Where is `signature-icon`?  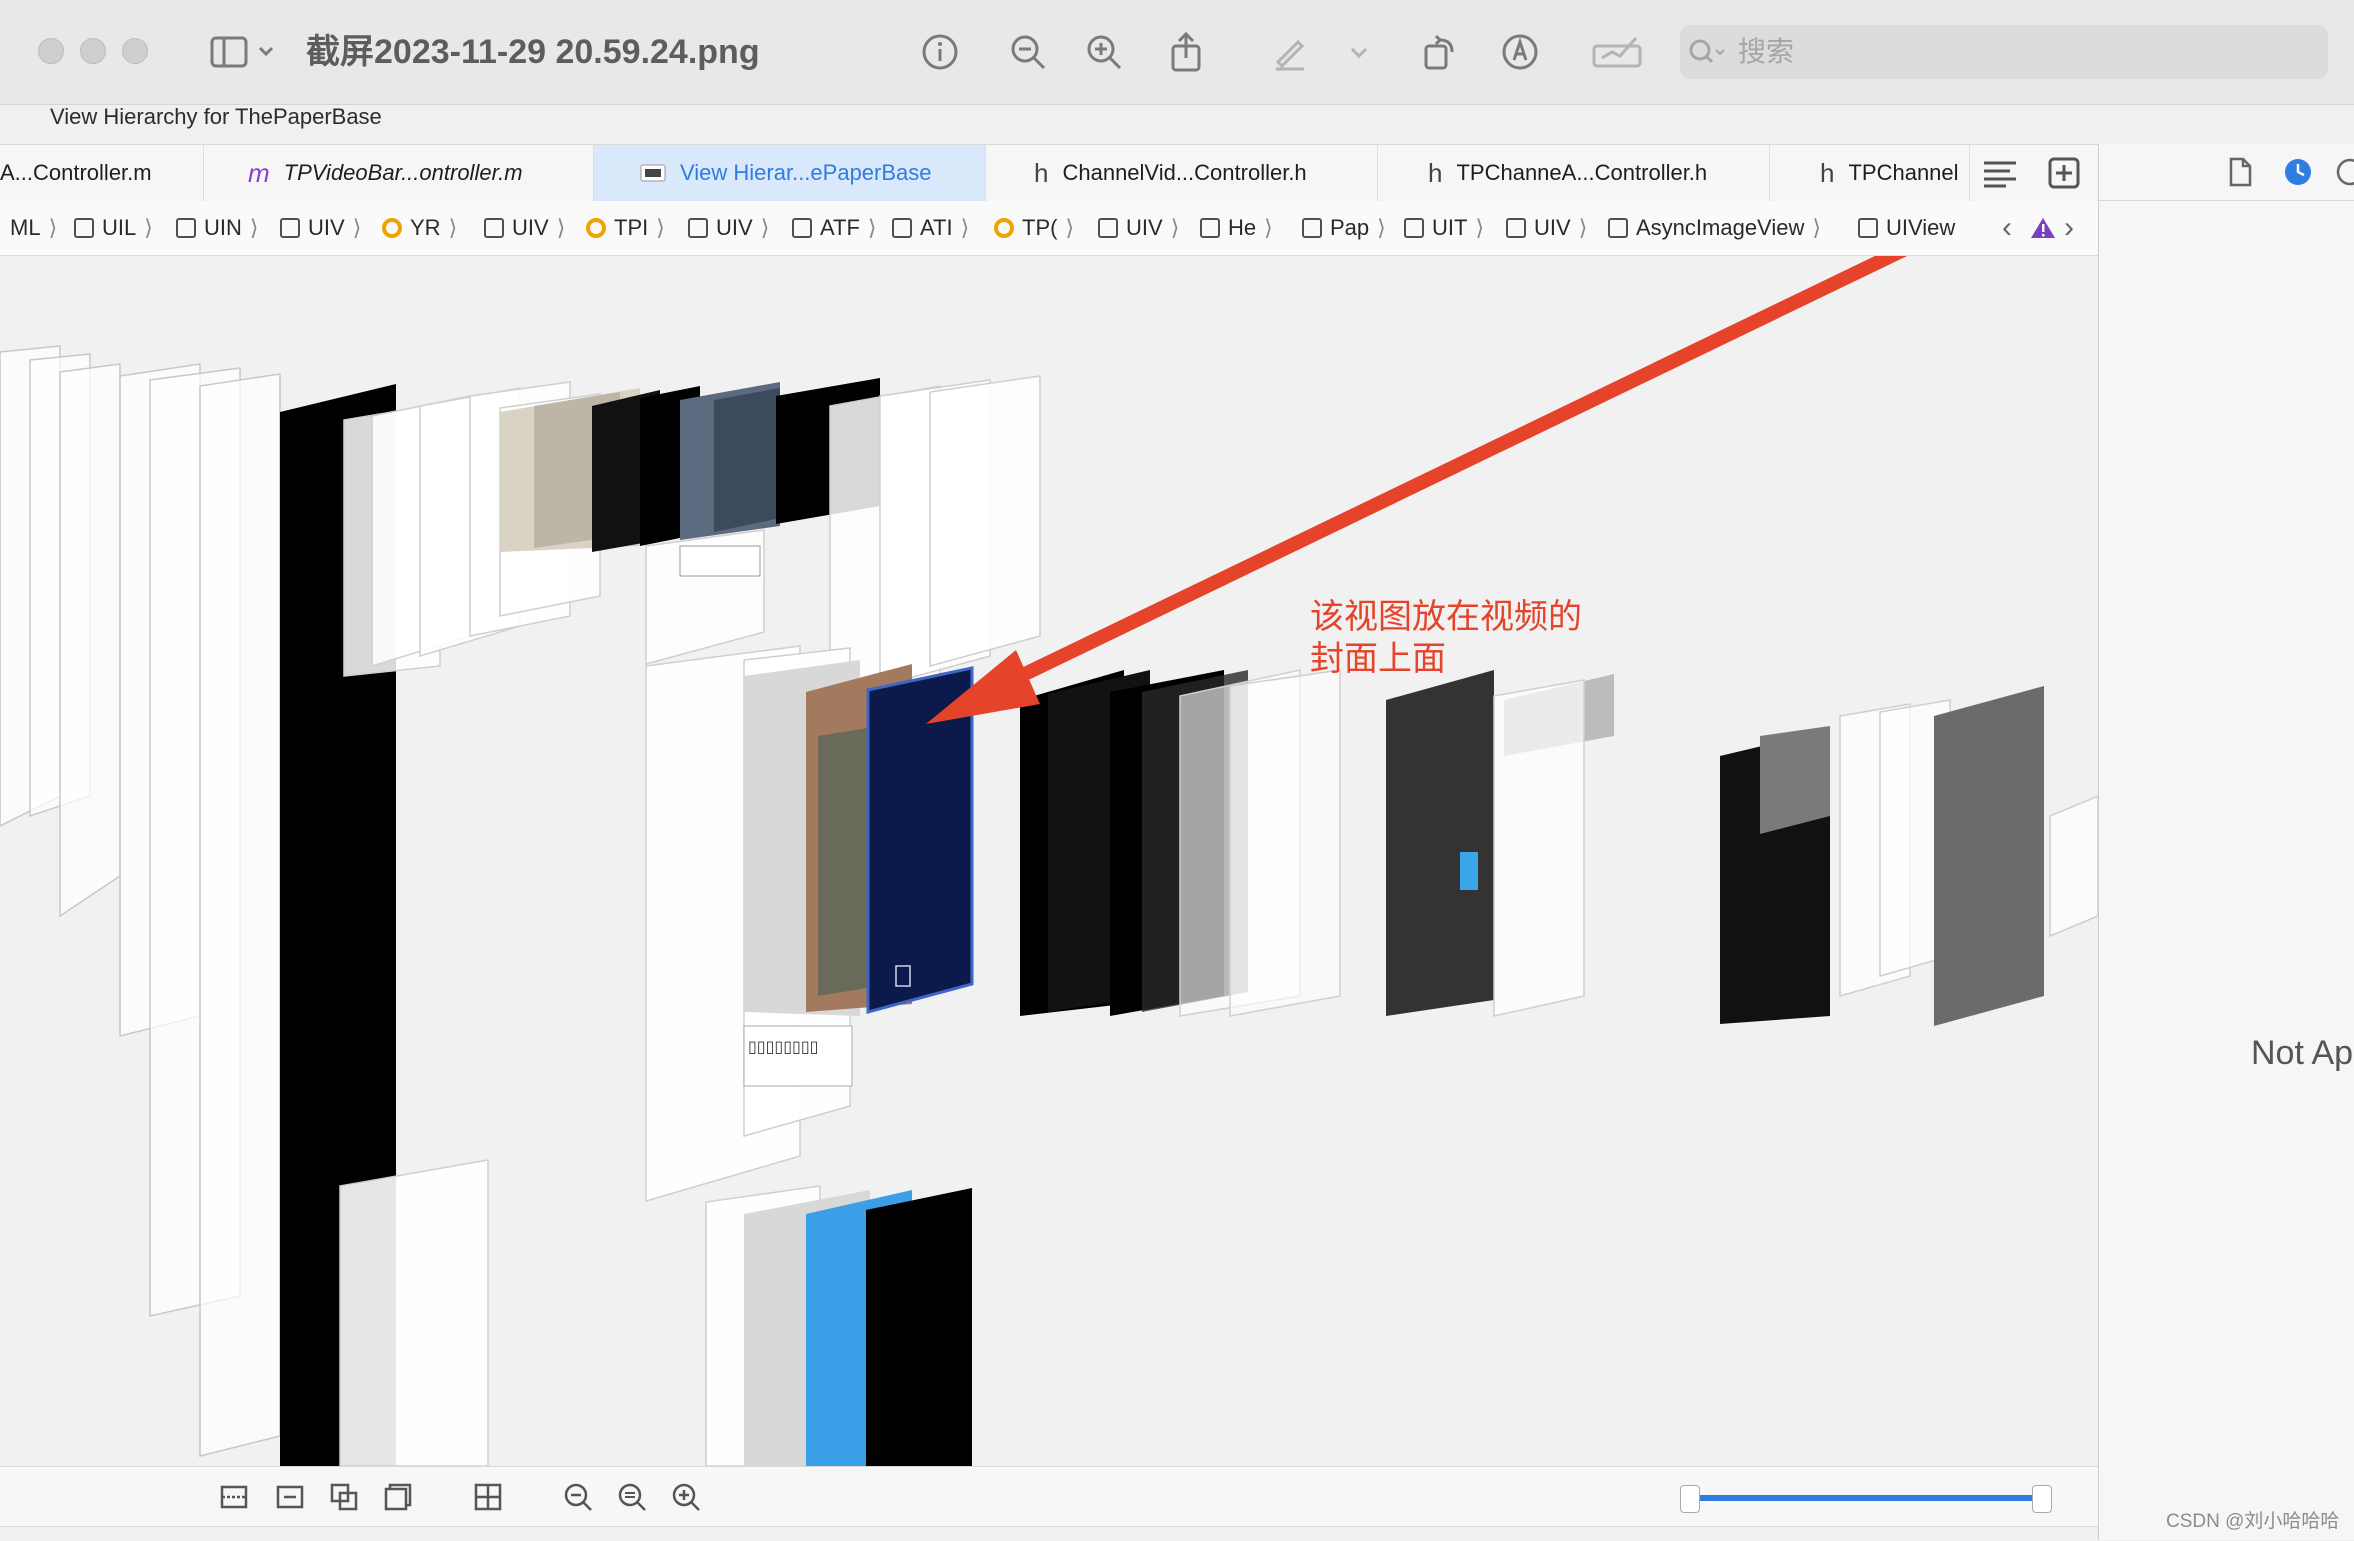
signature-icon is located at coordinates (1617, 52).